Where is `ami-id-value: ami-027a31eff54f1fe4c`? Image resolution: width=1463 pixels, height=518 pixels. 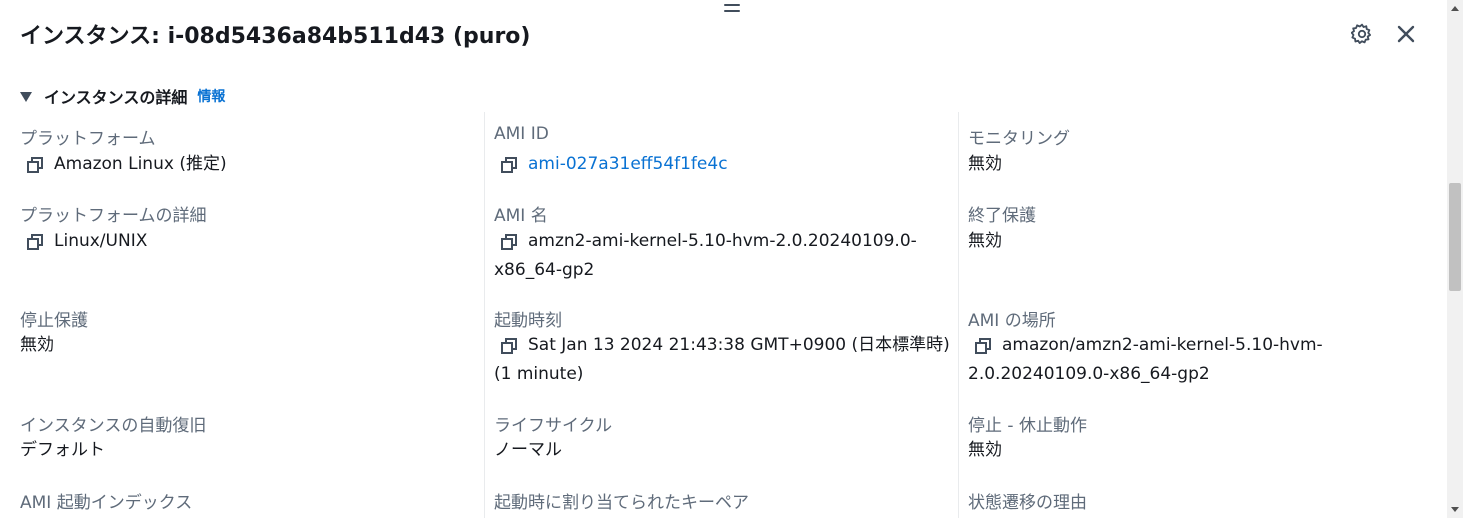 ami-id-value: ami-027a31eff54f1fe4c is located at coordinates (611, 164).